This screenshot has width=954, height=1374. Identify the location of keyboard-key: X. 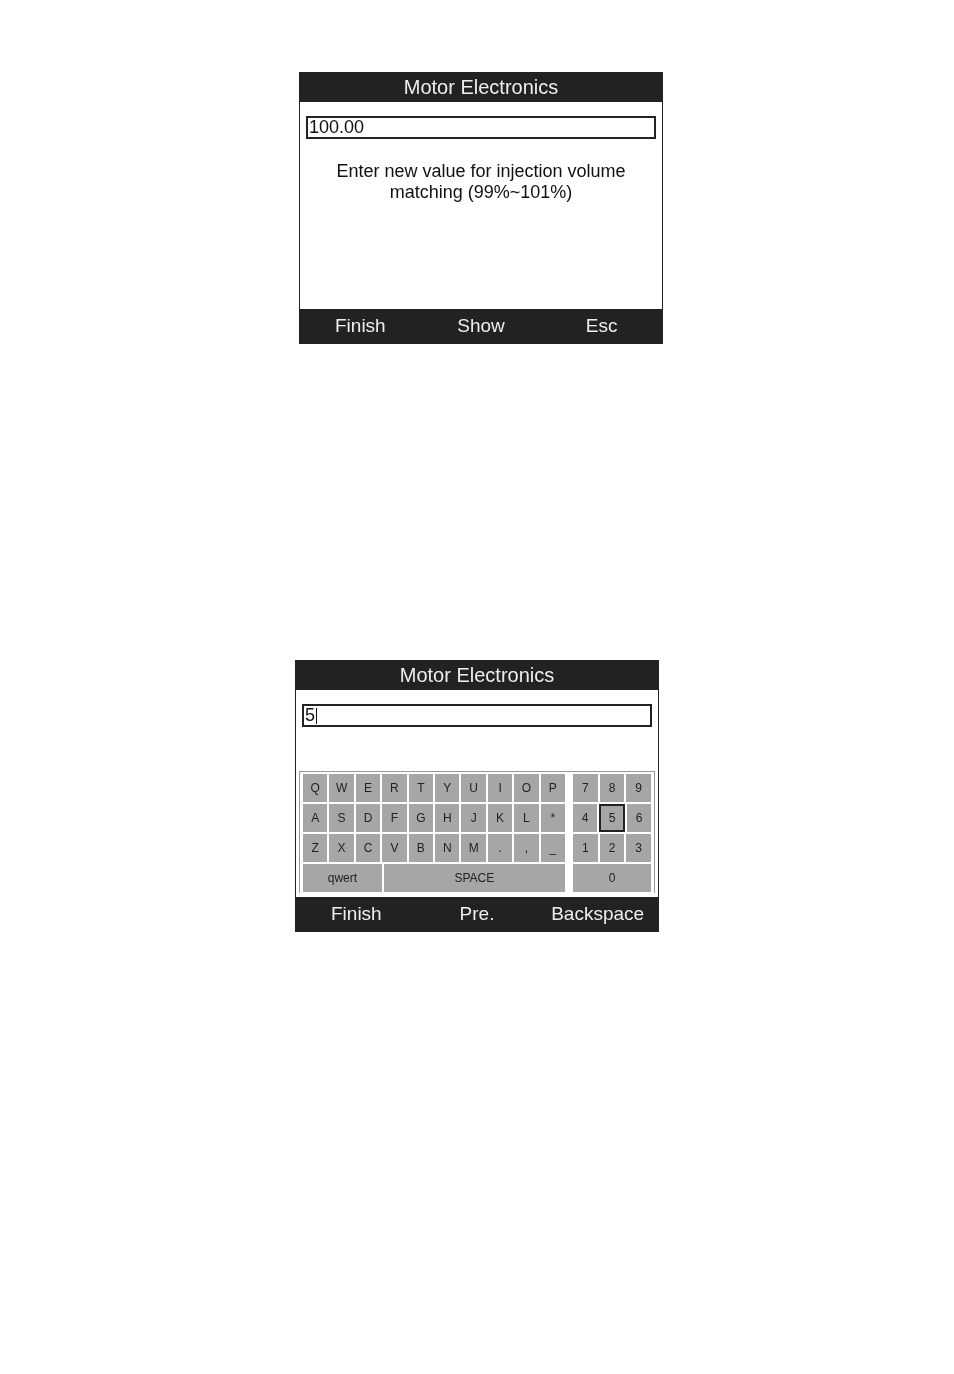
(341, 848).